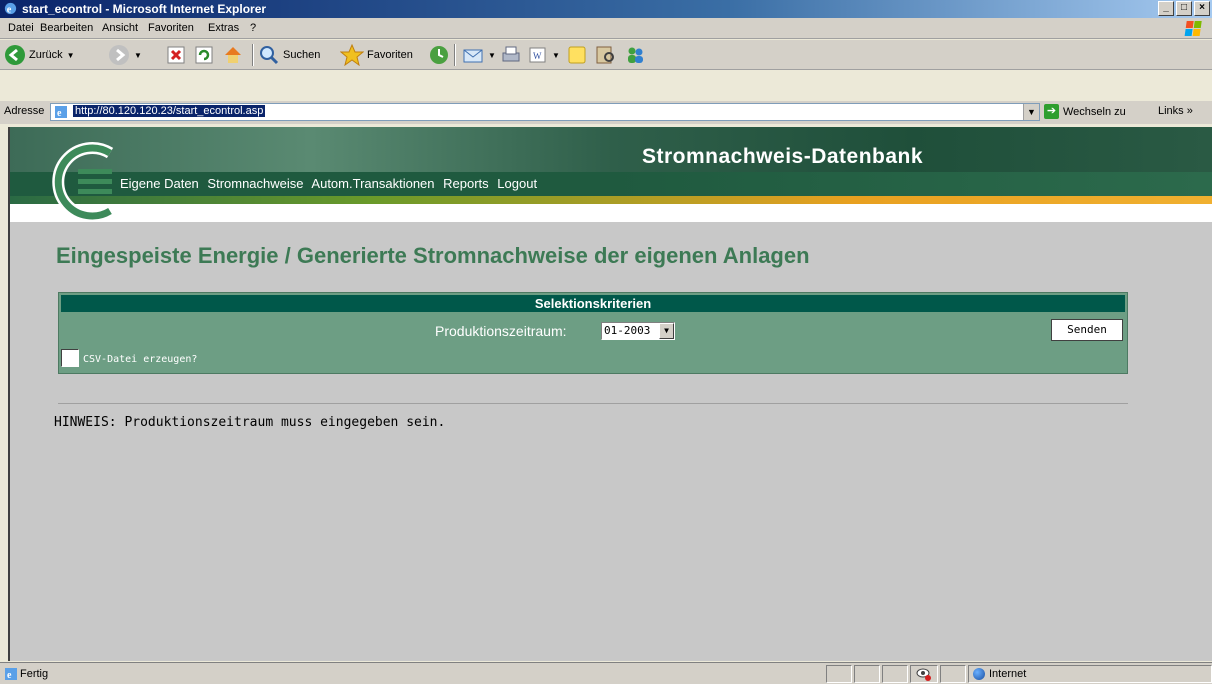  I want to click on back-button: Zurück ▼, so click(39, 55).